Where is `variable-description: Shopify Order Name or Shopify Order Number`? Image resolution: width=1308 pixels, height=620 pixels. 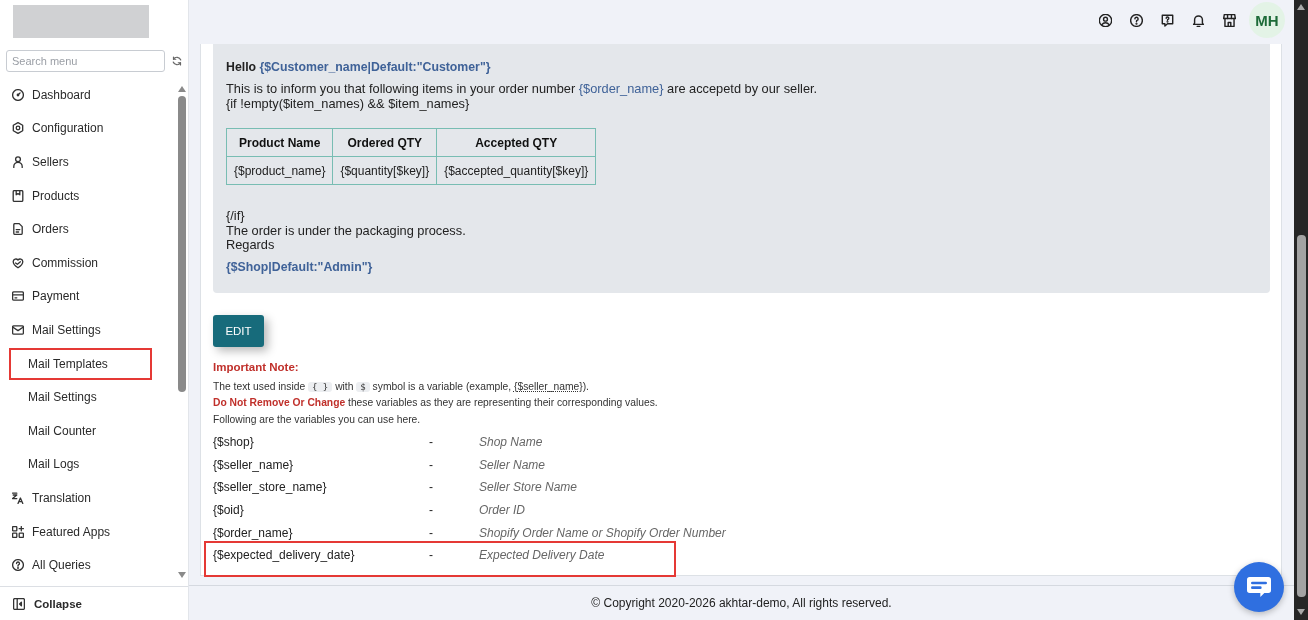
variable-description: Shopify Order Name or Shopify Order Number is located at coordinates (602, 532).